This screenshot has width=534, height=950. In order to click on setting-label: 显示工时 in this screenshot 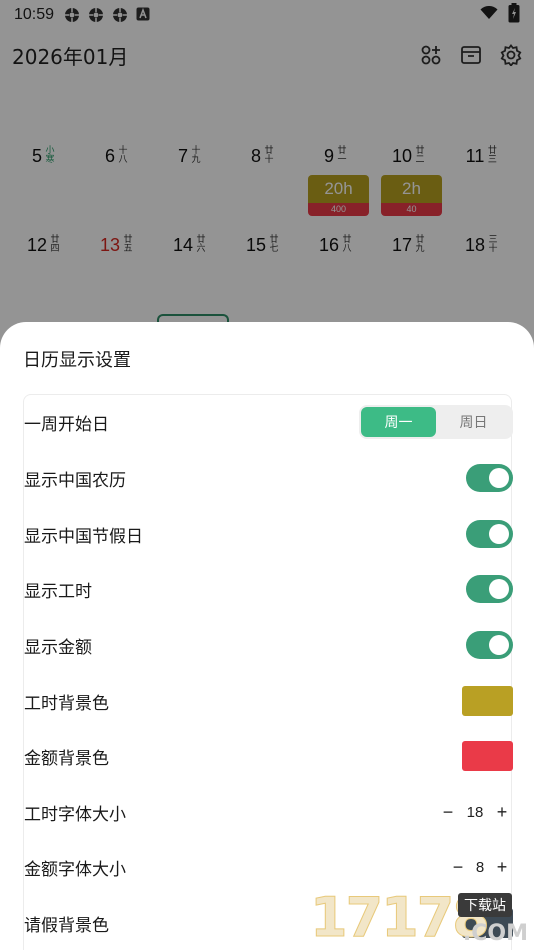, I will do `click(58, 591)`.